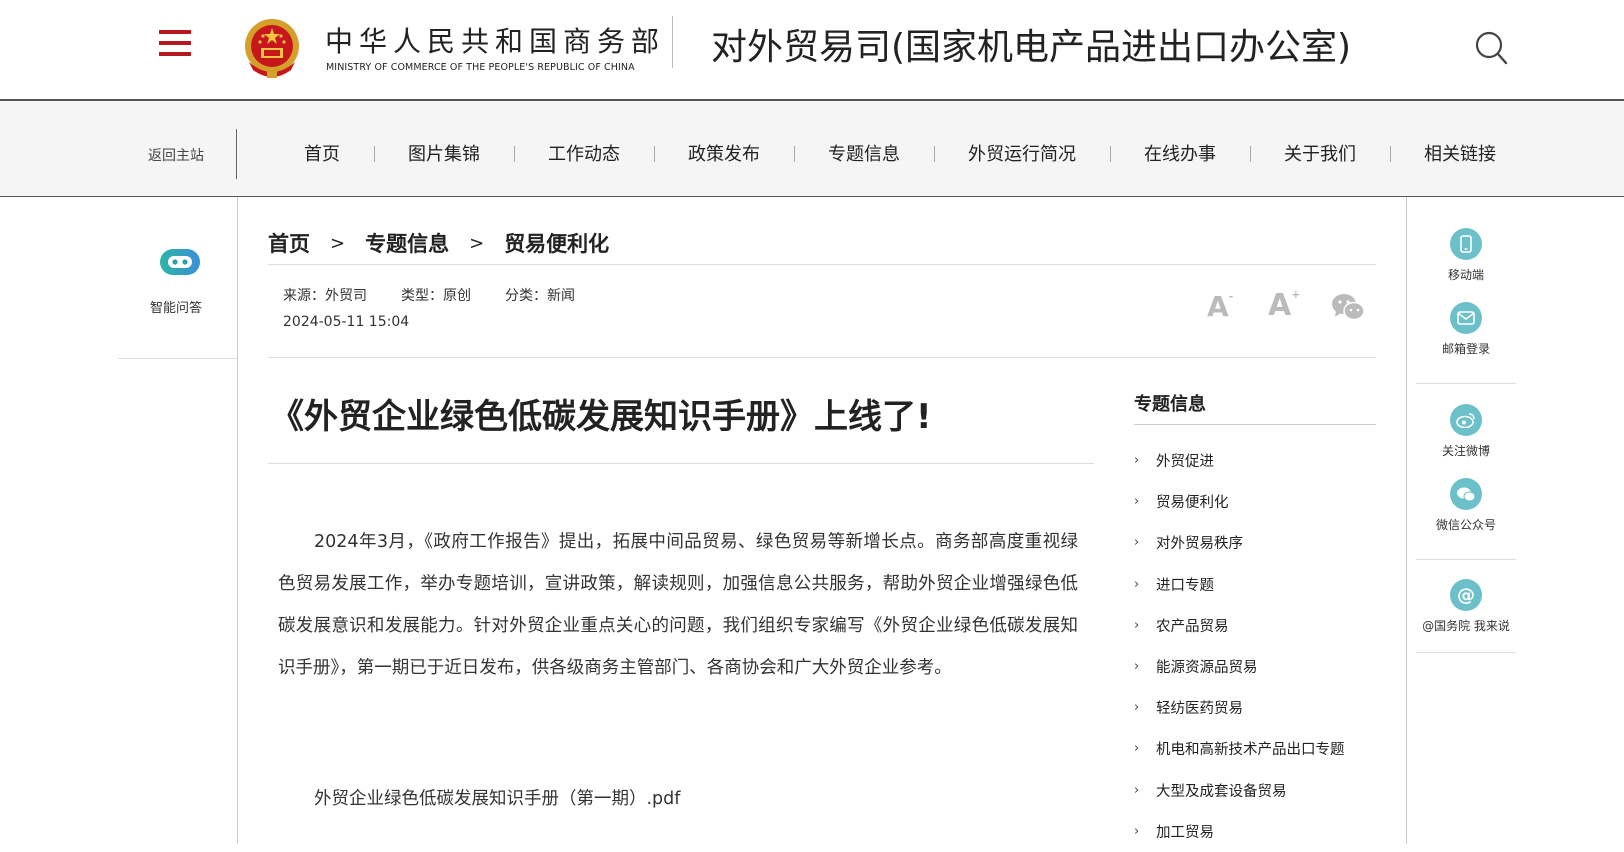  What do you see at coordinates (178, 278) in the screenshot?
I see `left-sidebar: 智能问答` at bounding box center [178, 278].